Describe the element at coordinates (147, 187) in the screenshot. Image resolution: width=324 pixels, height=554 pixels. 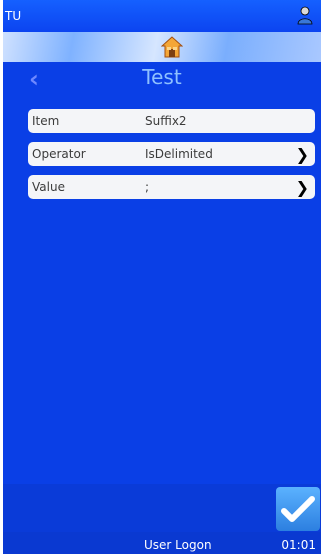
I see `row-value: ;` at that location.